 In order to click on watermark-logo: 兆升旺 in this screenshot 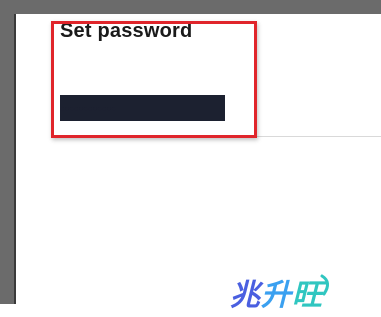, I will do `click(276, 292)`.